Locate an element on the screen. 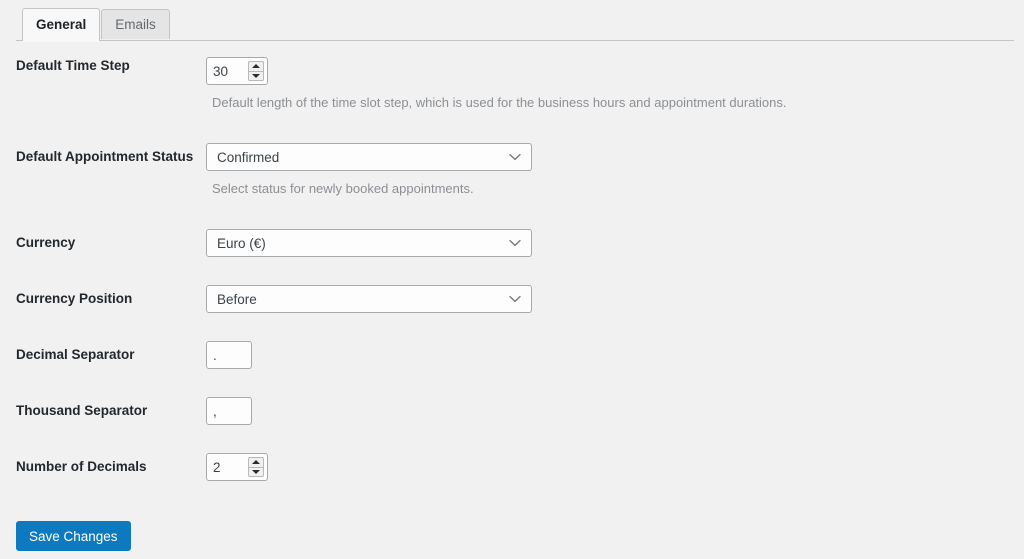 This screenshot has width=1024, height=559. thousand-separator-label: Thousand Separator is located at coordinates (82, 410).